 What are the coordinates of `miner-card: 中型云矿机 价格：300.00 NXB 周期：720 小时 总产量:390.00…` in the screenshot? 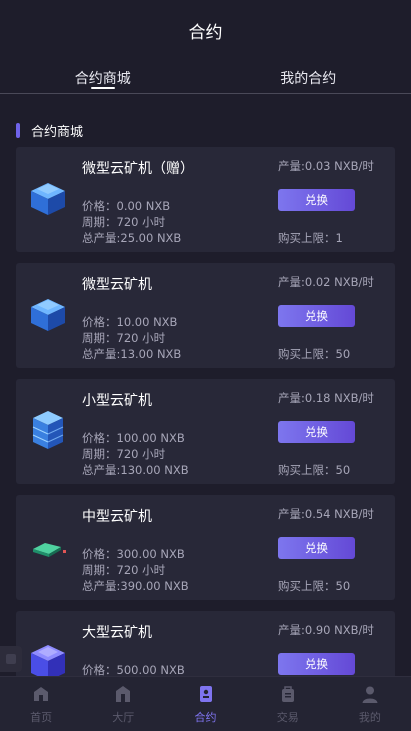 It's located at (205, 547).